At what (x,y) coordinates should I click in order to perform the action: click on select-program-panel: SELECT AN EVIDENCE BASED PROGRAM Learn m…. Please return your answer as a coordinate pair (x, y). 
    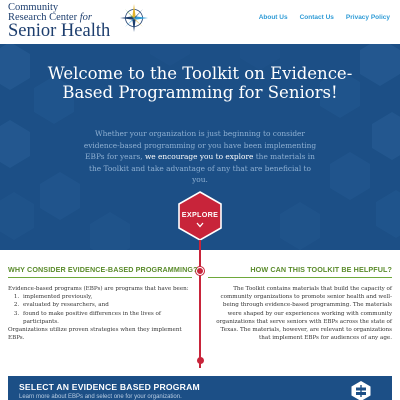
    Looking at the image, I should click on (200, 388).